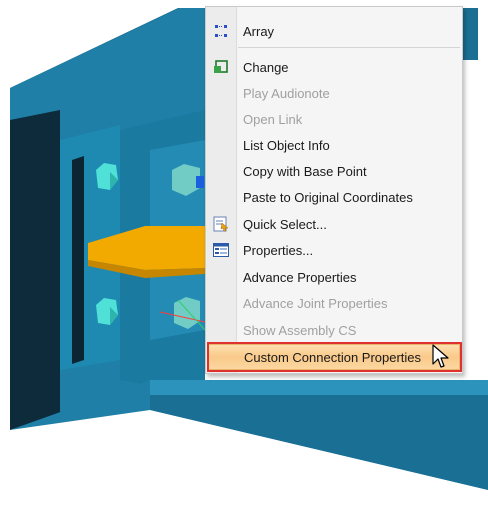 This screenshot has width=488, height=505. I want to click on menu-item-advance-properties: Advance Properties, so click(334, 277).